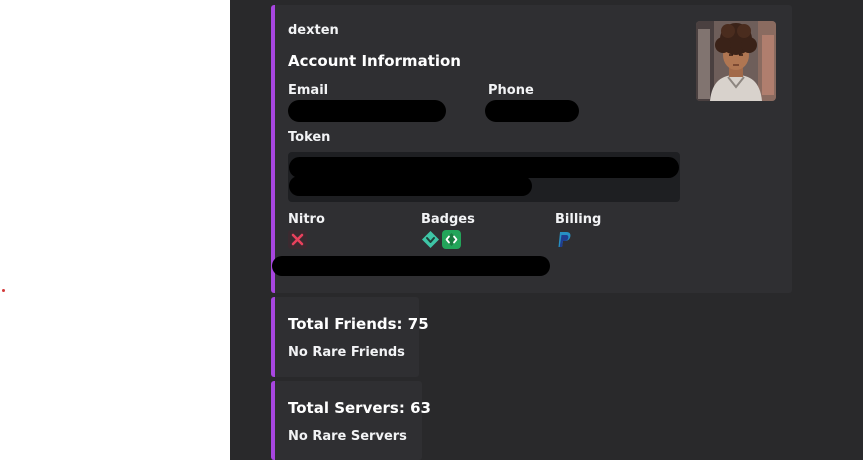  I want to click on nitro-label: Nitro, so click(306, 219).